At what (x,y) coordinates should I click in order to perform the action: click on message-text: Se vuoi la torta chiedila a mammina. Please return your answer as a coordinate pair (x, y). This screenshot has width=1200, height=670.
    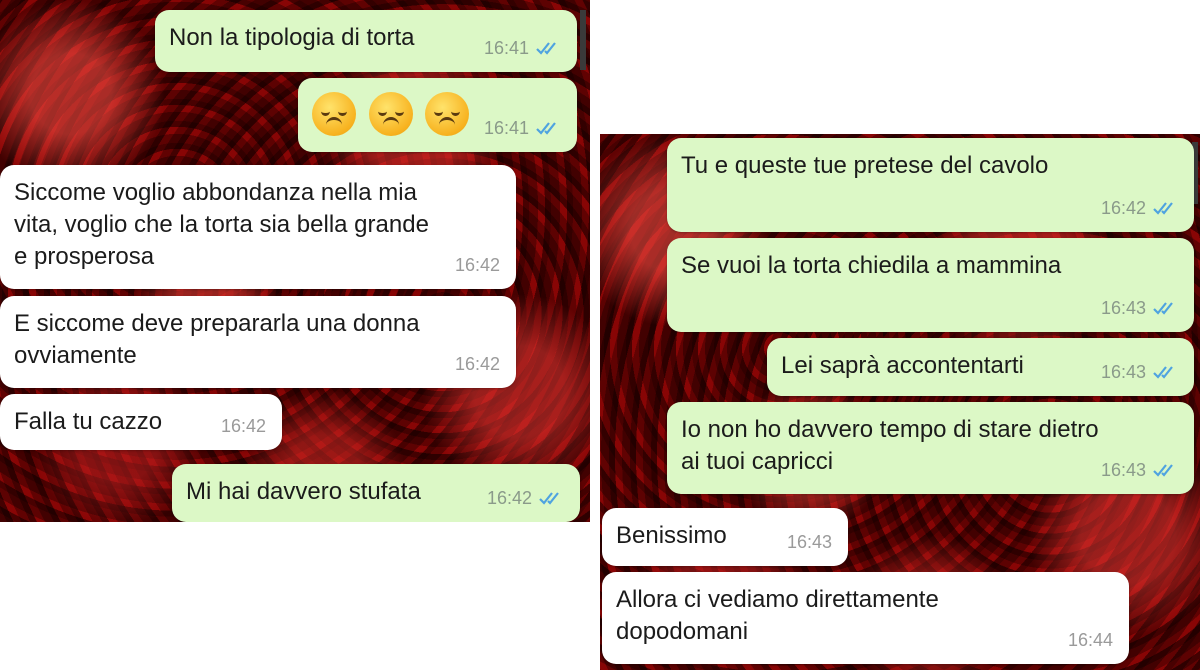
    Looking at the image, I should click on (871, 265).